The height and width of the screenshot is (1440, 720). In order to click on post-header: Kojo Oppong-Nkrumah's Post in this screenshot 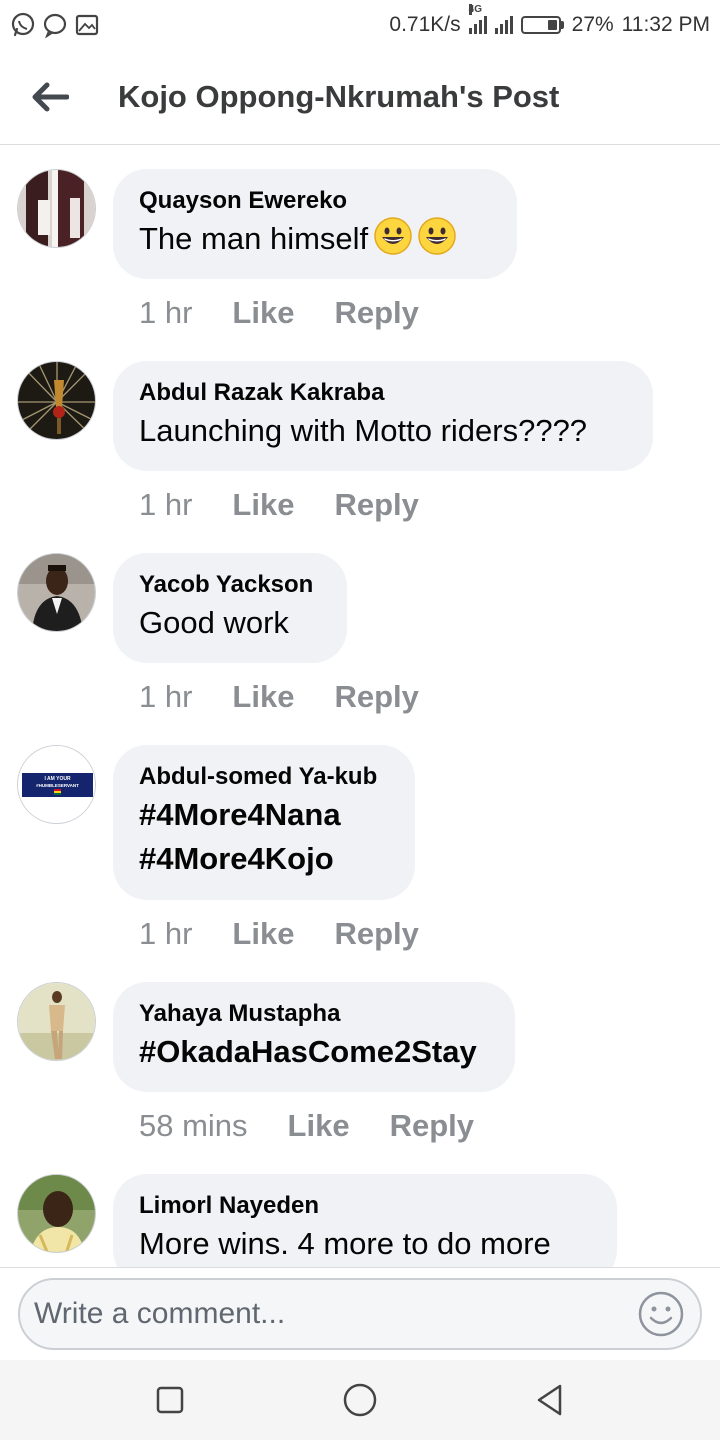, I will do `click(360, 97)`.